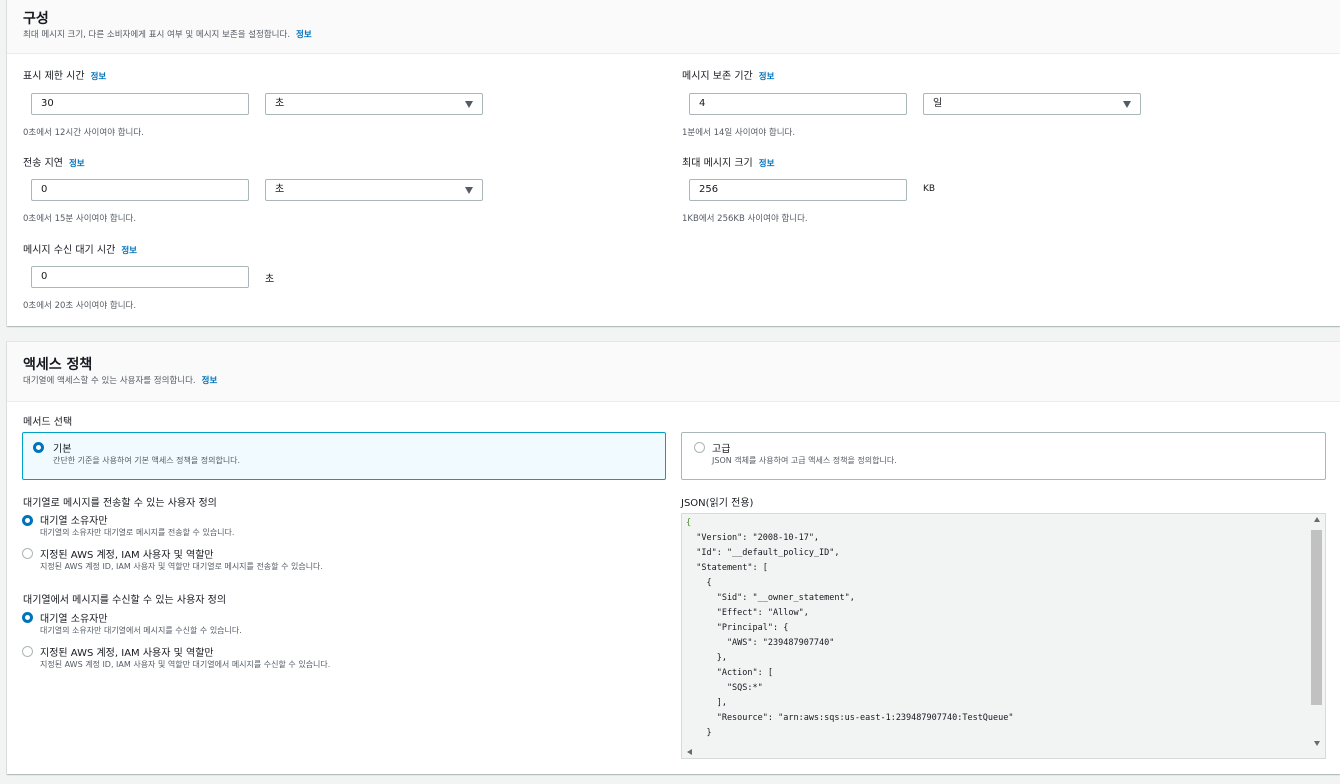 The width and height of the screenshot is (1340, 784). What do you see at coordinates (58, 365) in the screenshot?
I see `access-policy-title: 액세스 정책` at bounding box center [58, 365].